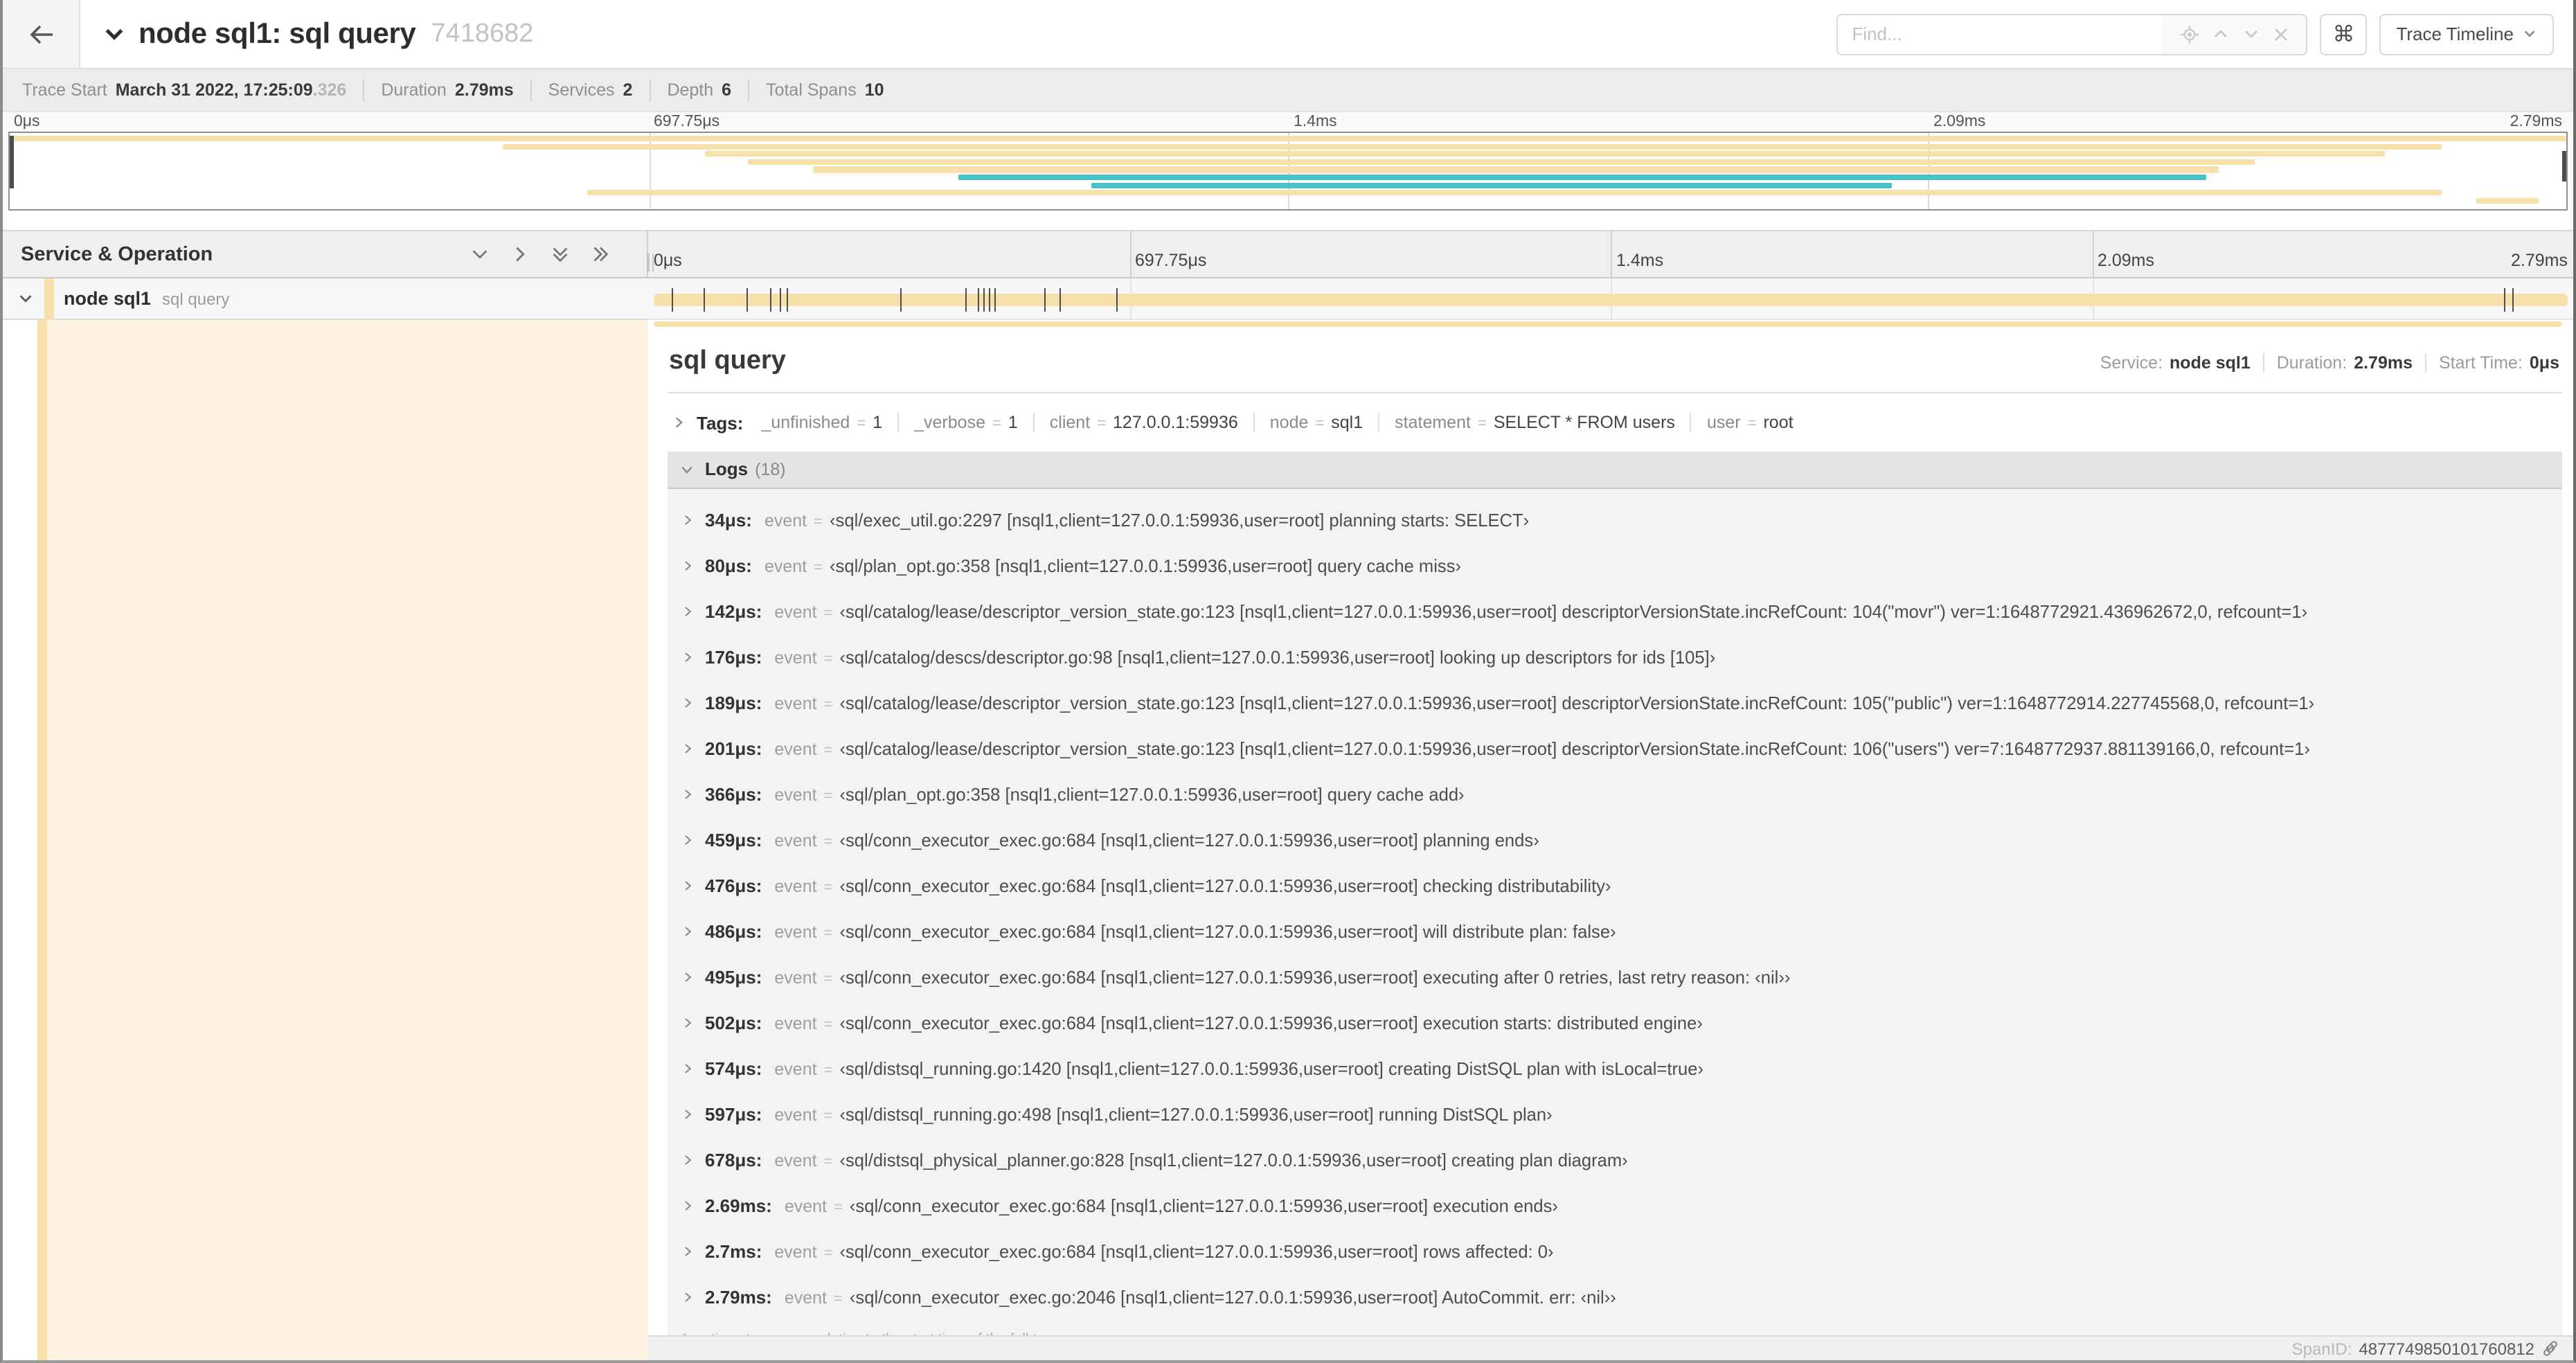  I want to click on log-timestamp: 2.79ms:, so click(738, 1297).